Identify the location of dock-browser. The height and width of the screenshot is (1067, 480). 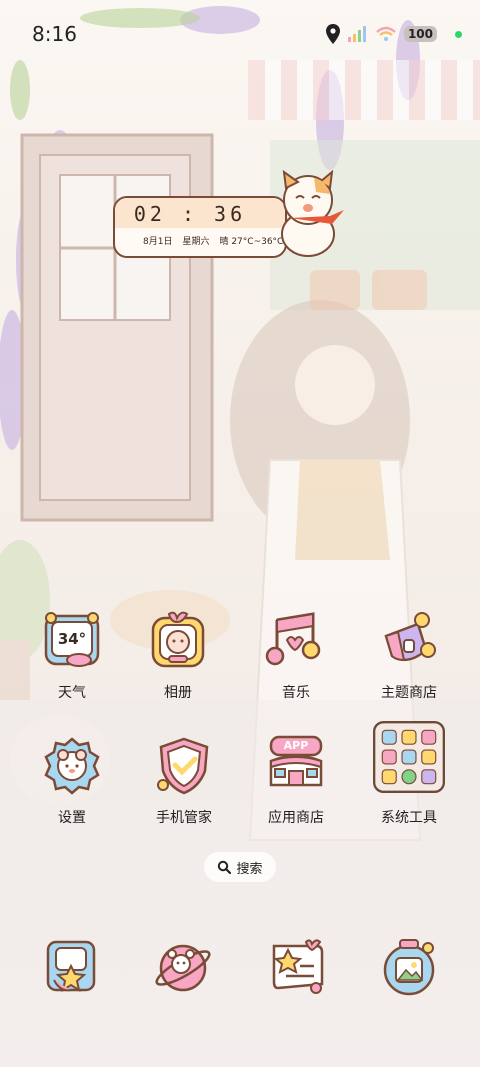
(297, 967).